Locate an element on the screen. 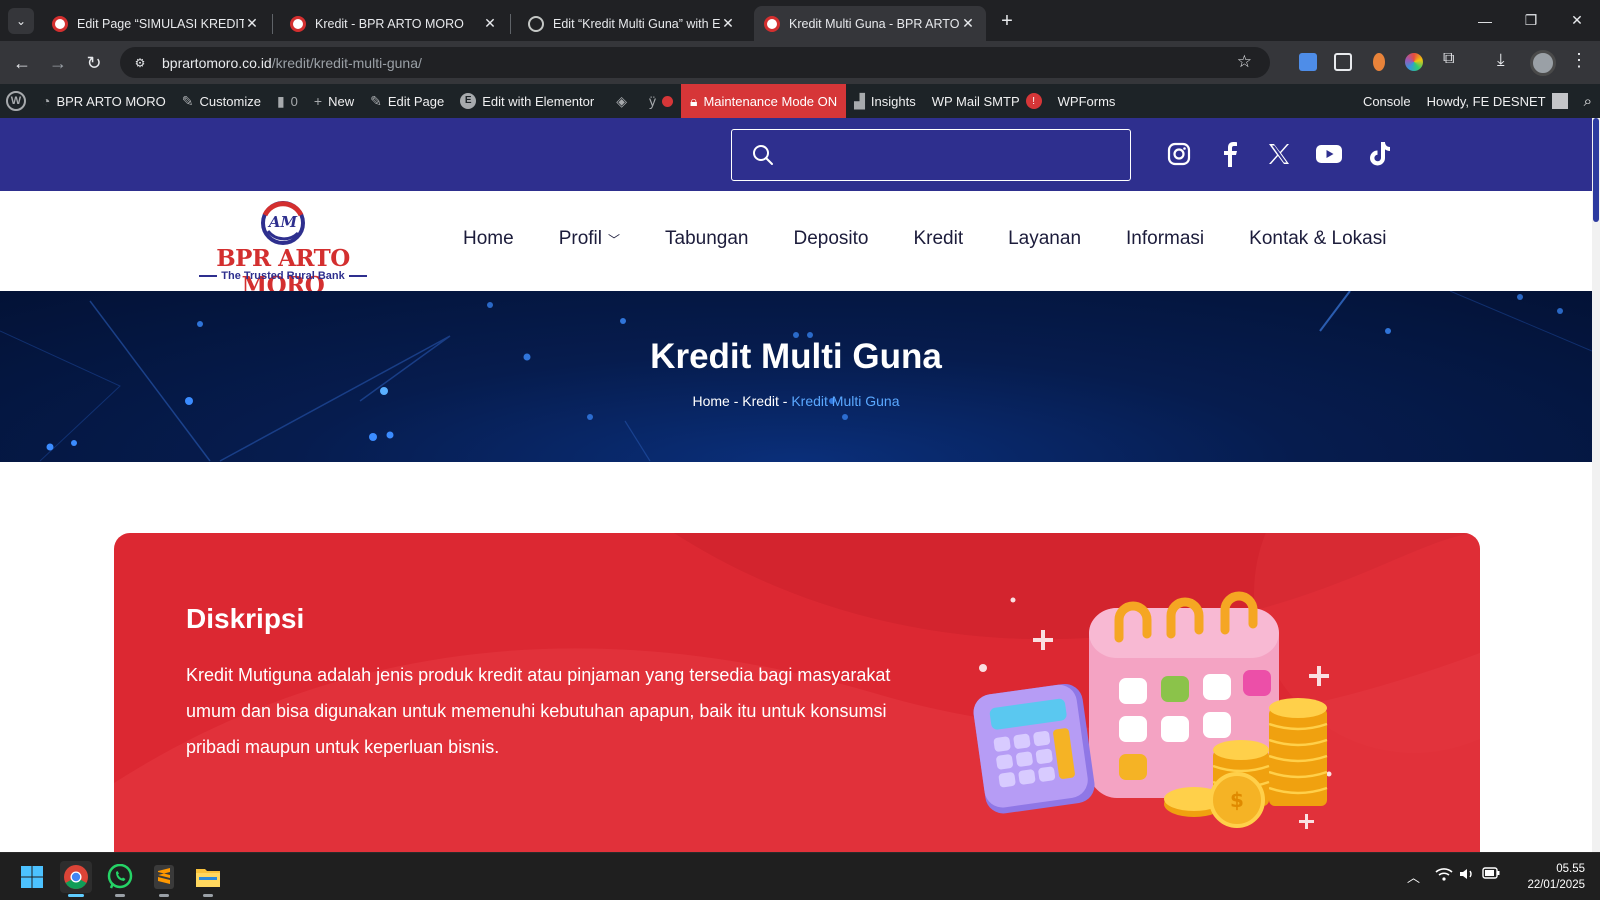  ab-insights: ▟ Insights is located at coordinates (885, 101).